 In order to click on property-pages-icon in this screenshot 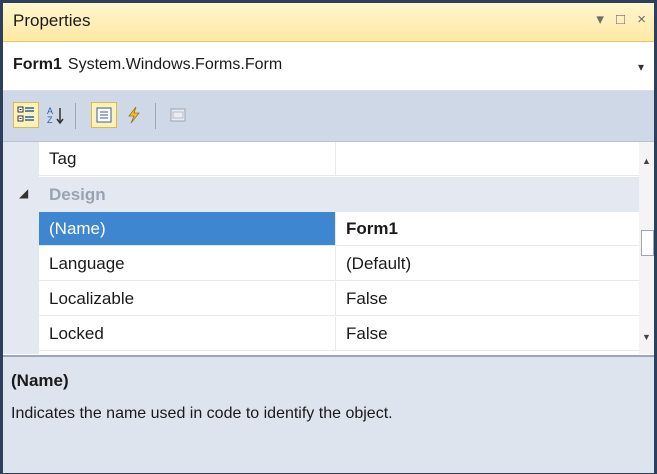, I will do `click(178, 115)`.